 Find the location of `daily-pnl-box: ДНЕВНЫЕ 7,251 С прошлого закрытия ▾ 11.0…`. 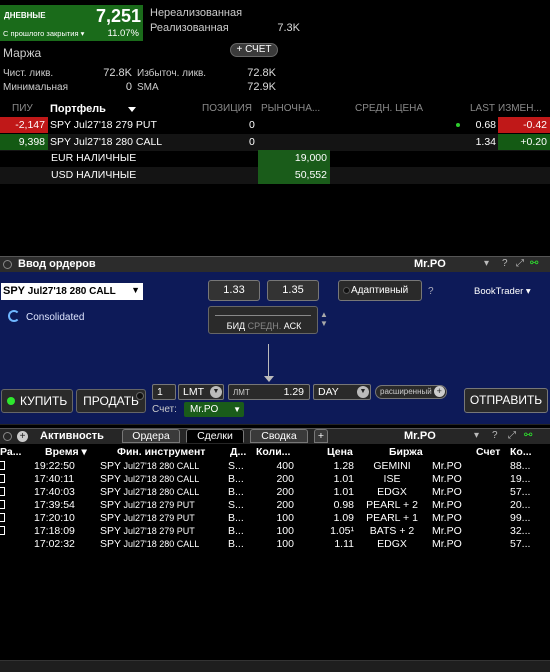

daily-pnl-box: ДНЕВНЫЕ 7,251 С прошлого закрытия ▾ 11.0… is located at coordinates (71, 23).